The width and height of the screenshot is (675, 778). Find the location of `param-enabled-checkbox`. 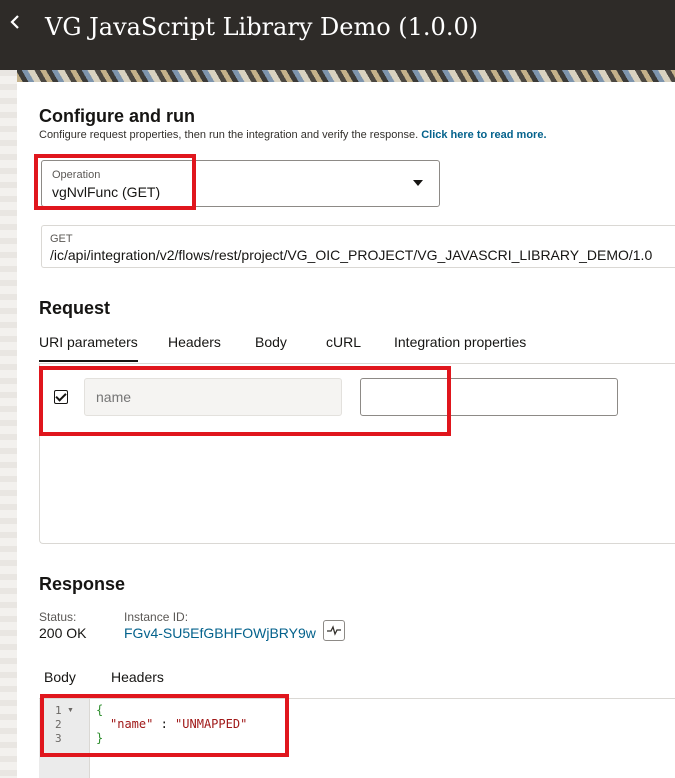

param-enabled-checkbox is located at coordinates (61, 397).